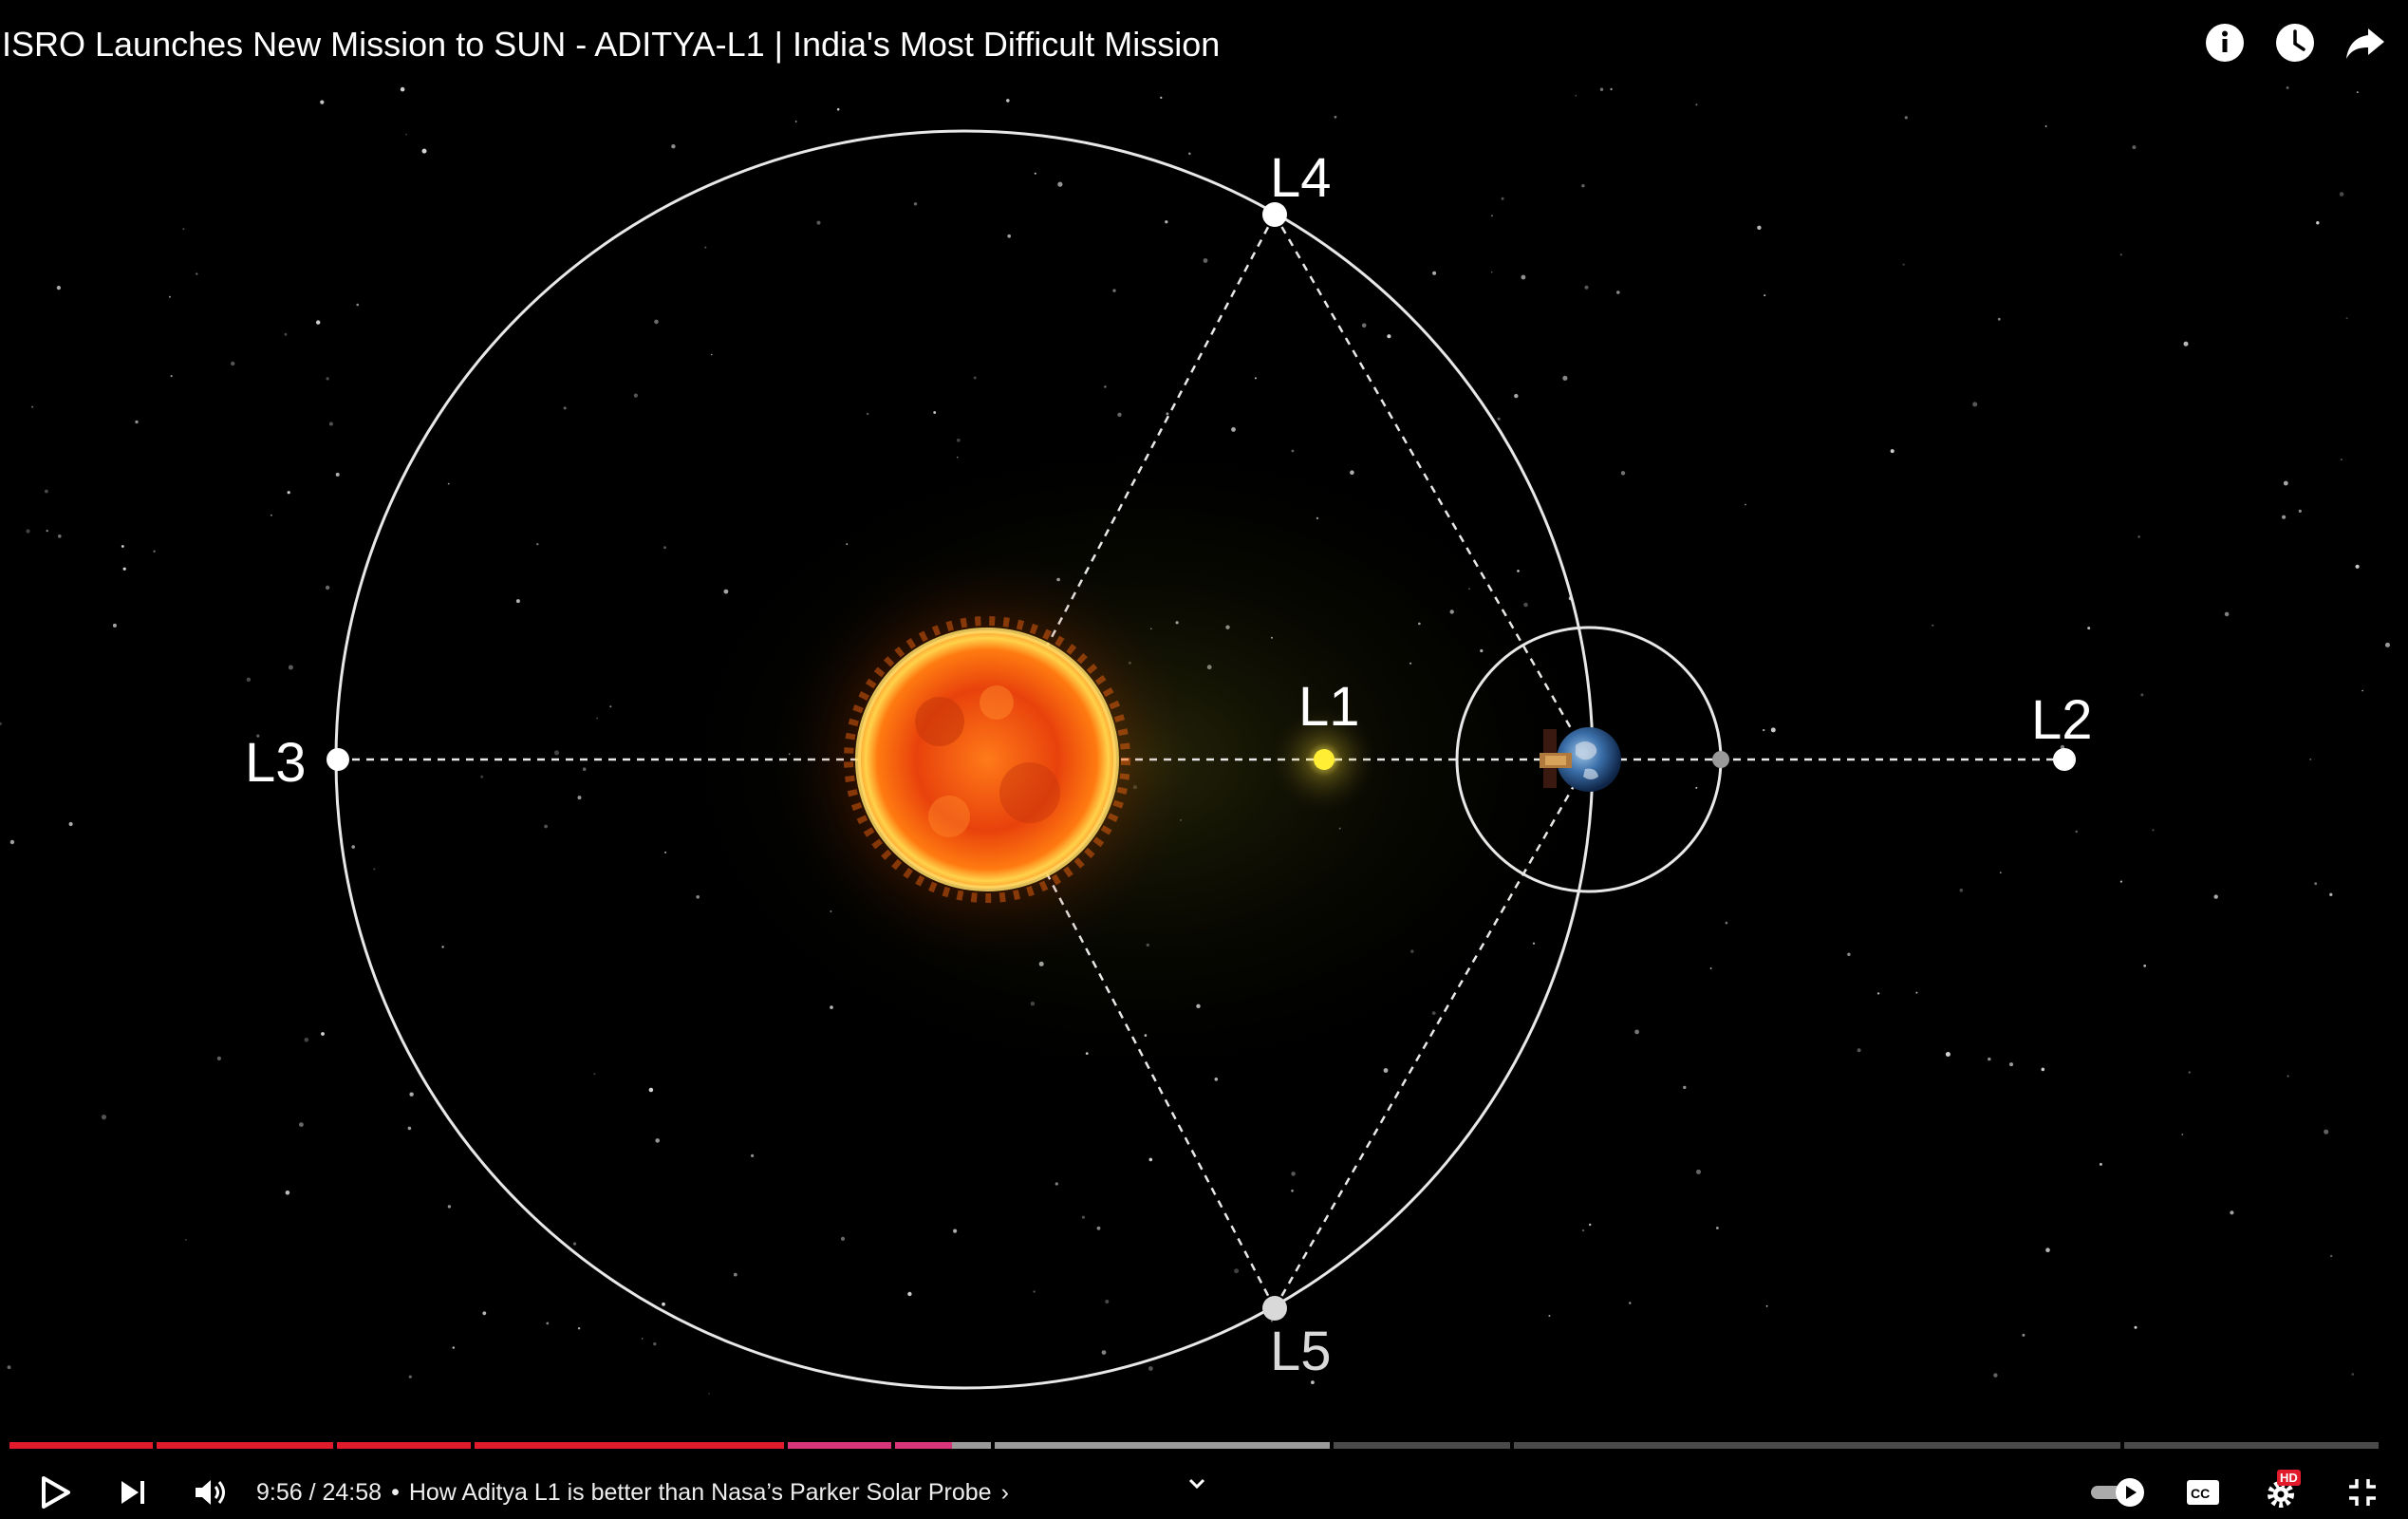 This screenshot has height=1519, width=2408. What do you see at coordinates (1324, 760) in the screenshot?
I see `l1-point` at bounding box center [1324, 760].